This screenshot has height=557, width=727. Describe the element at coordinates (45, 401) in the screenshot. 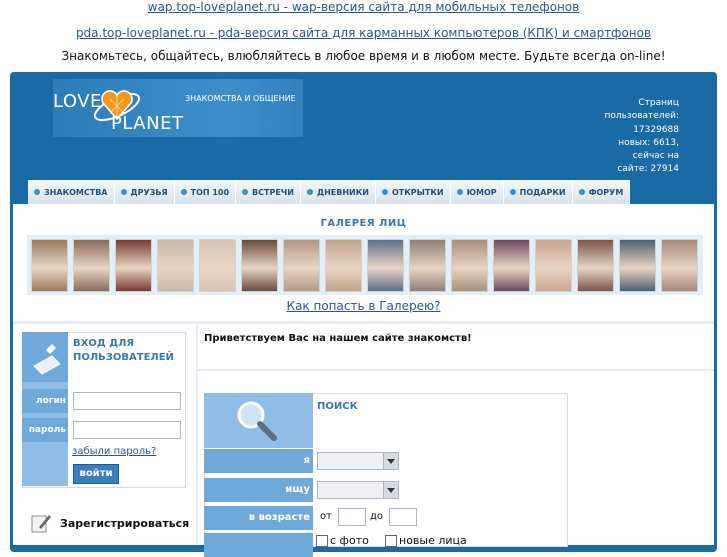

I see `login-label: логин` at that location.